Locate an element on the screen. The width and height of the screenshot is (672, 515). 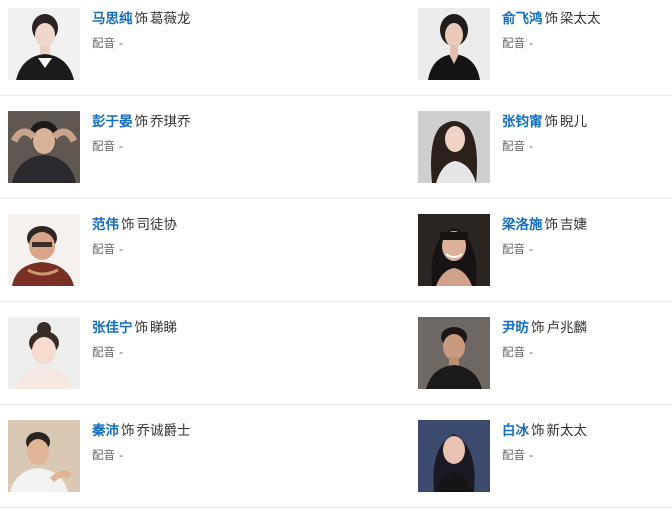
cast-card: 梁洛施饰吉婕 配音 - is located at coordinates (543, 251).